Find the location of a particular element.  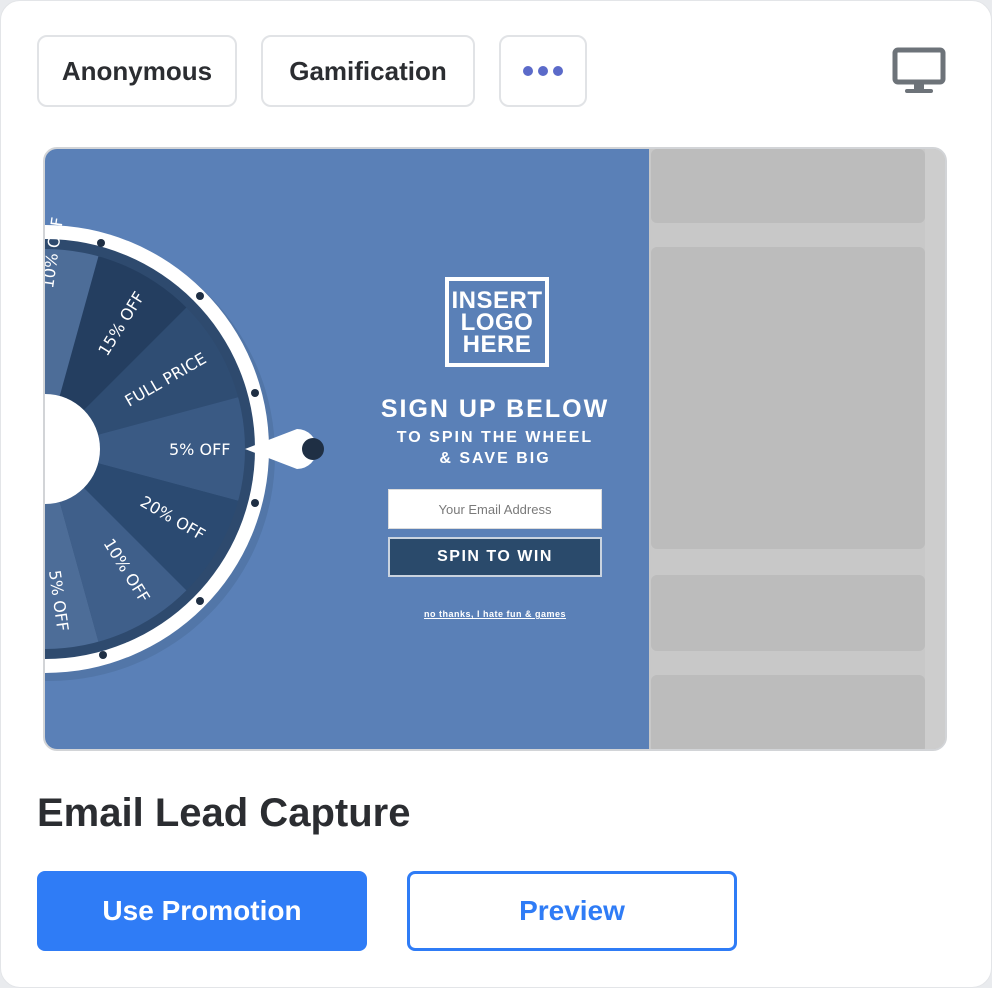

logo-line: HERE is located at coordinates (497, 344).